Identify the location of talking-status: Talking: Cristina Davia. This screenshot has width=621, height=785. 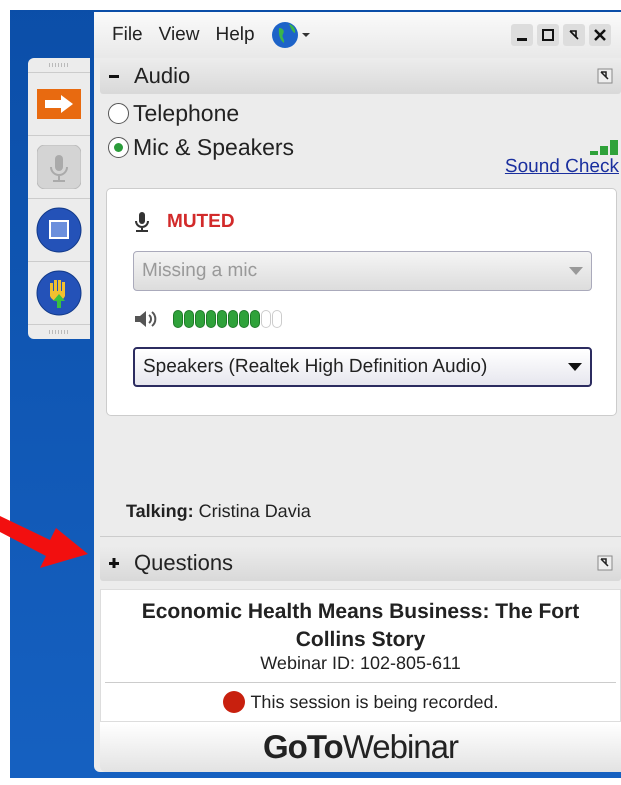
(218, 511).